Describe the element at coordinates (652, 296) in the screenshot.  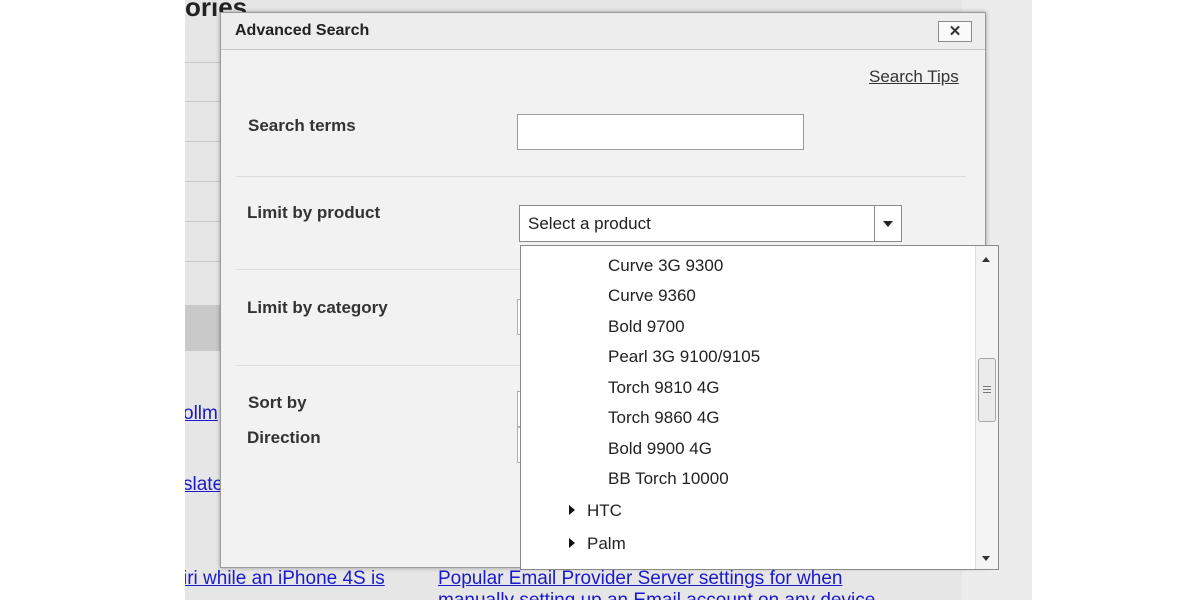
I see `product-option: Curve 9360` at that location.